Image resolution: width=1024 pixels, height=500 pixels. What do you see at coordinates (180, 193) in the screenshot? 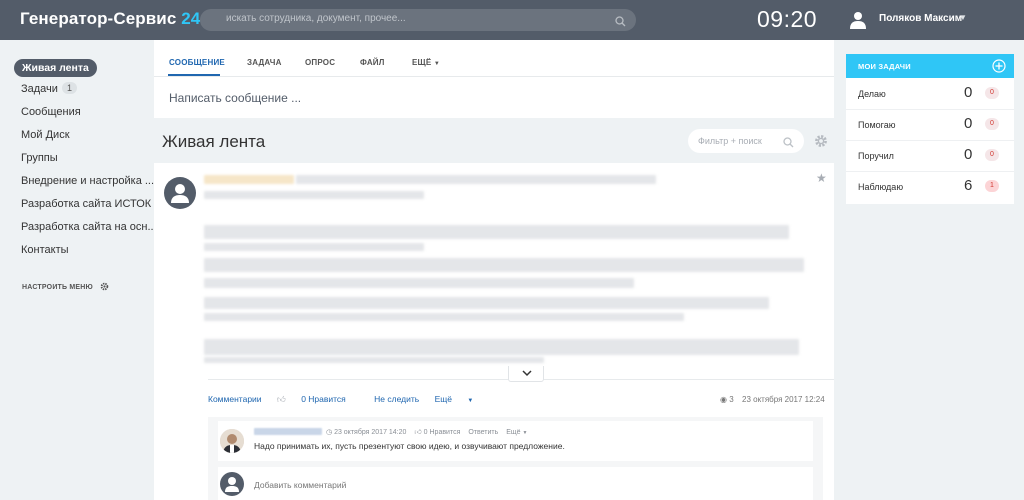
I see `author-avatar` at bounding box center [180, 193].